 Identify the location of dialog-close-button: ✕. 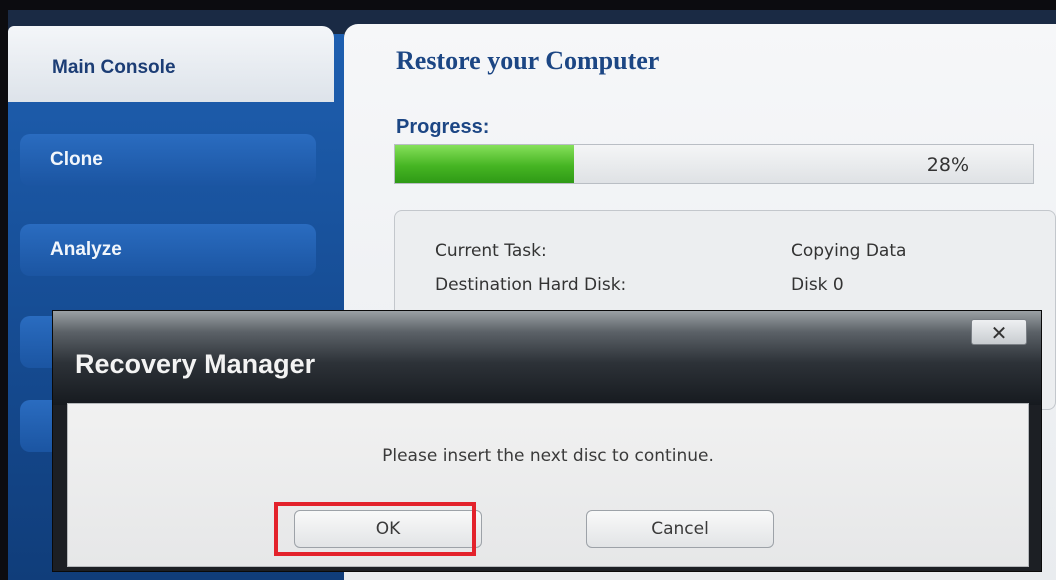
(999, 332).